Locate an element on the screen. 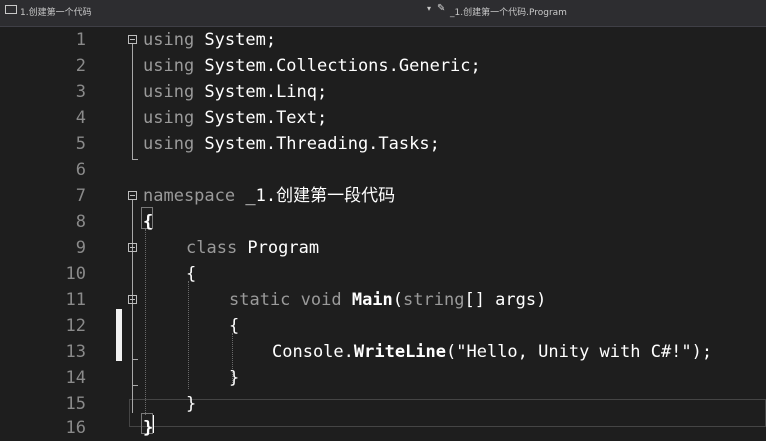 This screenshot has height=441, width=766. line-number: 3 is located at coordinates (80, 92).